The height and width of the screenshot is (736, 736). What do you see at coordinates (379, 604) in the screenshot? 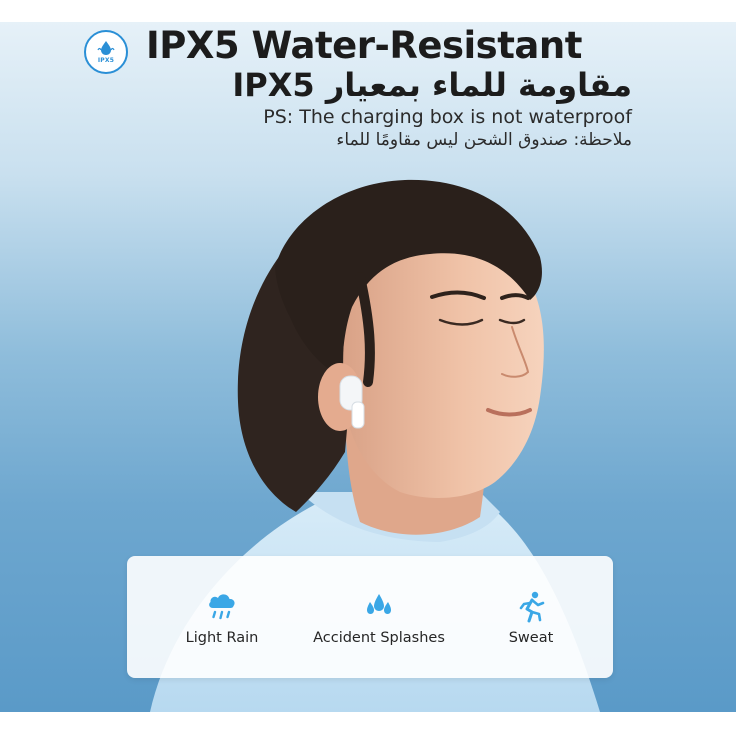
I see `water-drops-icon` at bounding box center [379, 604].